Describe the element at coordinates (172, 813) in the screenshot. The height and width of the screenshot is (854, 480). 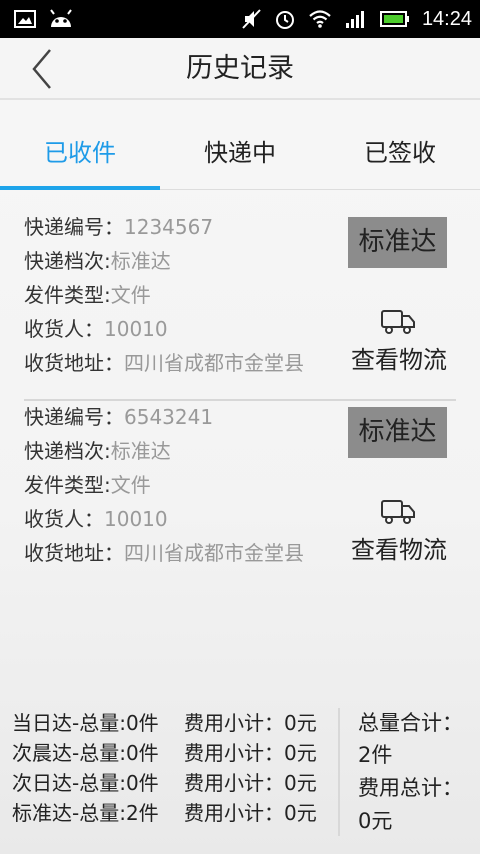
I see `summary-row: 标准达-总量:2件 费用小计：0元` at that location.